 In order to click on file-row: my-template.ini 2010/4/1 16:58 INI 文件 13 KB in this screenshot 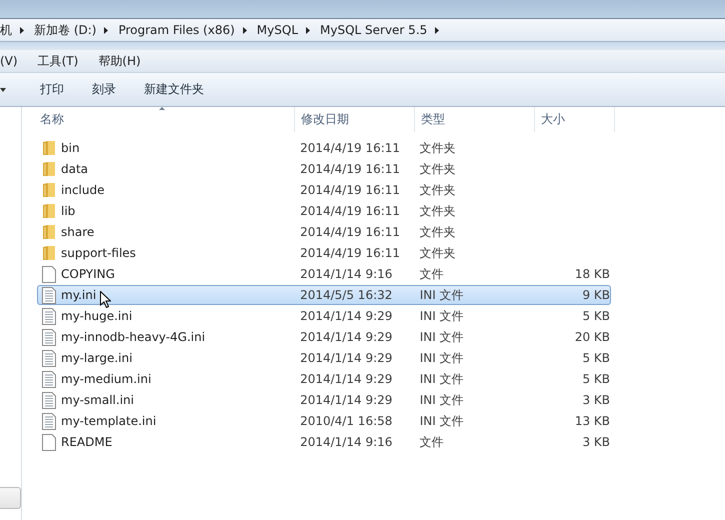, I will do `click(324, 421)`.